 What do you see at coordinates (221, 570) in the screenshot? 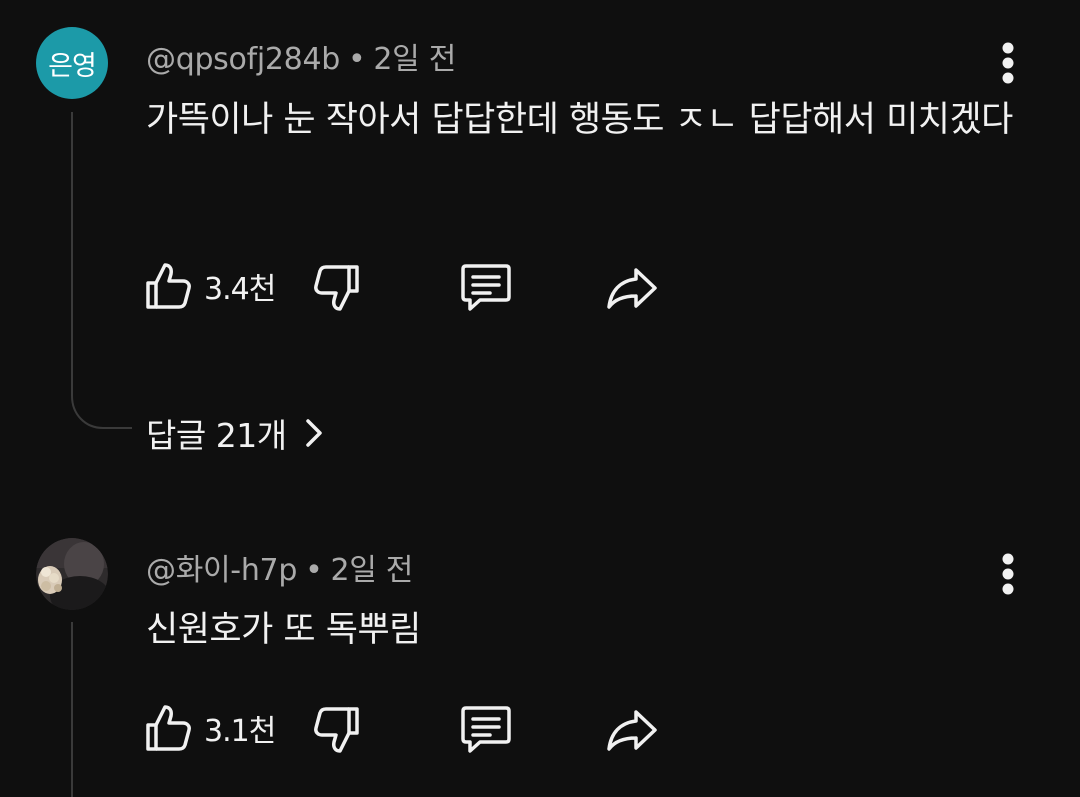
I see `author-handle: @화이-h7p` at bounding box center [221, 570].